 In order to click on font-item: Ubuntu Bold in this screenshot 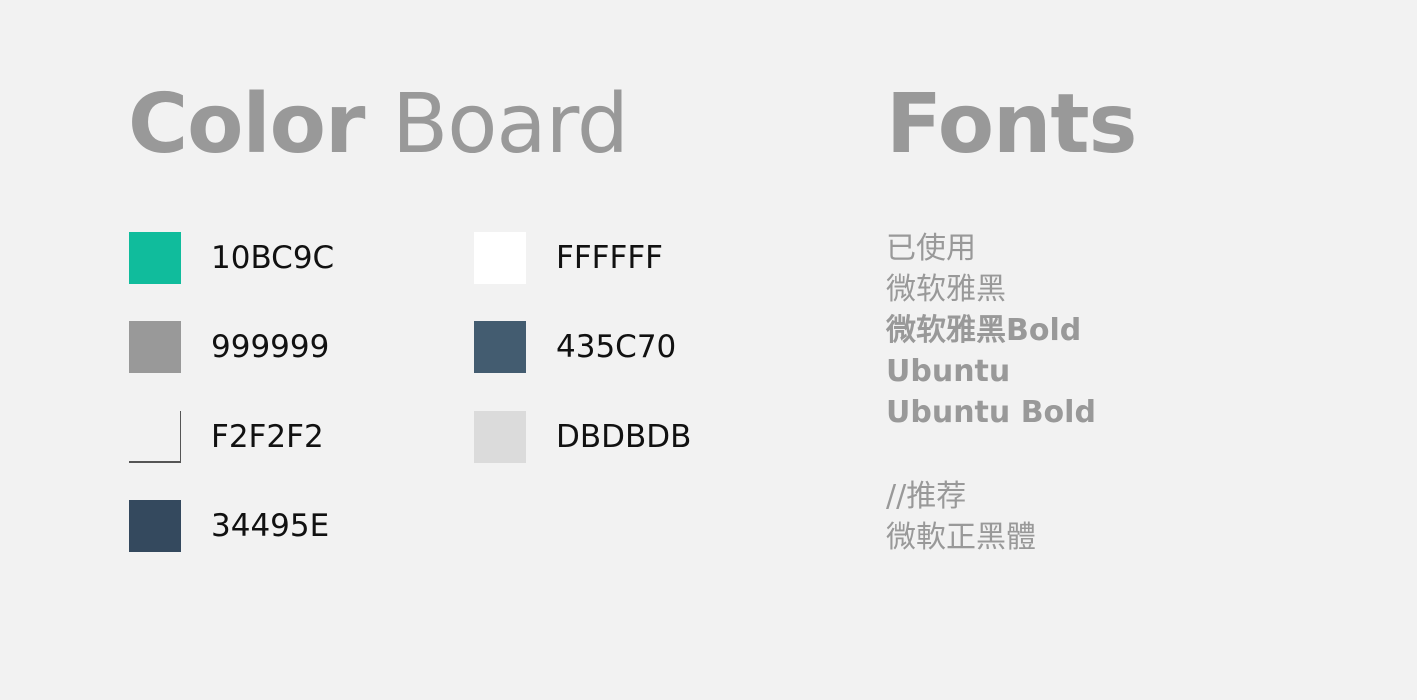, I will do `click(991, 412)`.